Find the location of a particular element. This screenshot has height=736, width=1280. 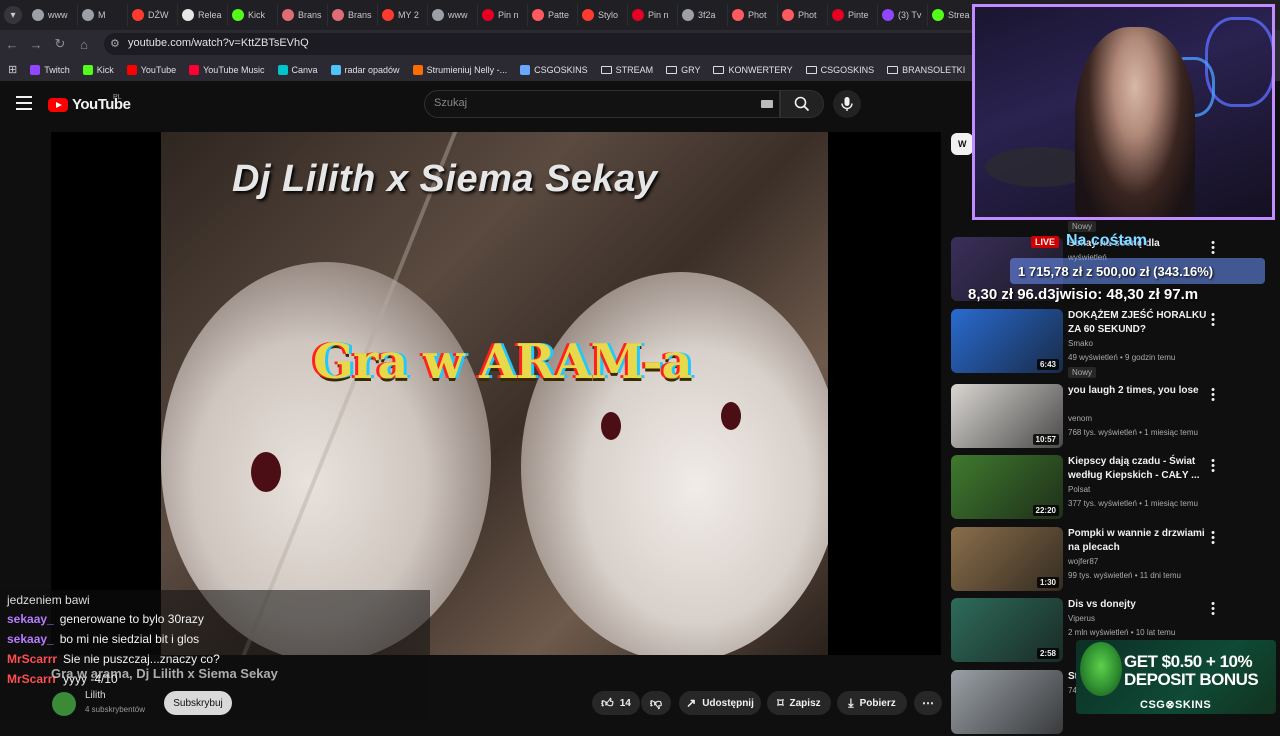

video-thumbnail: 10:57 is located at coordinates (1007, 416).